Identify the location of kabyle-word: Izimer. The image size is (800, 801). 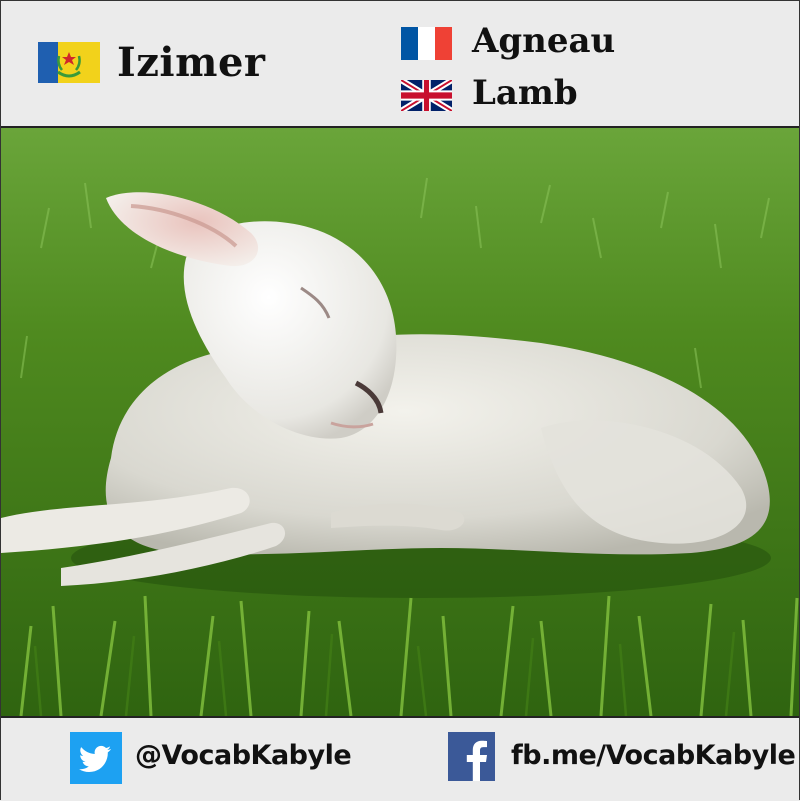
(191, 62).